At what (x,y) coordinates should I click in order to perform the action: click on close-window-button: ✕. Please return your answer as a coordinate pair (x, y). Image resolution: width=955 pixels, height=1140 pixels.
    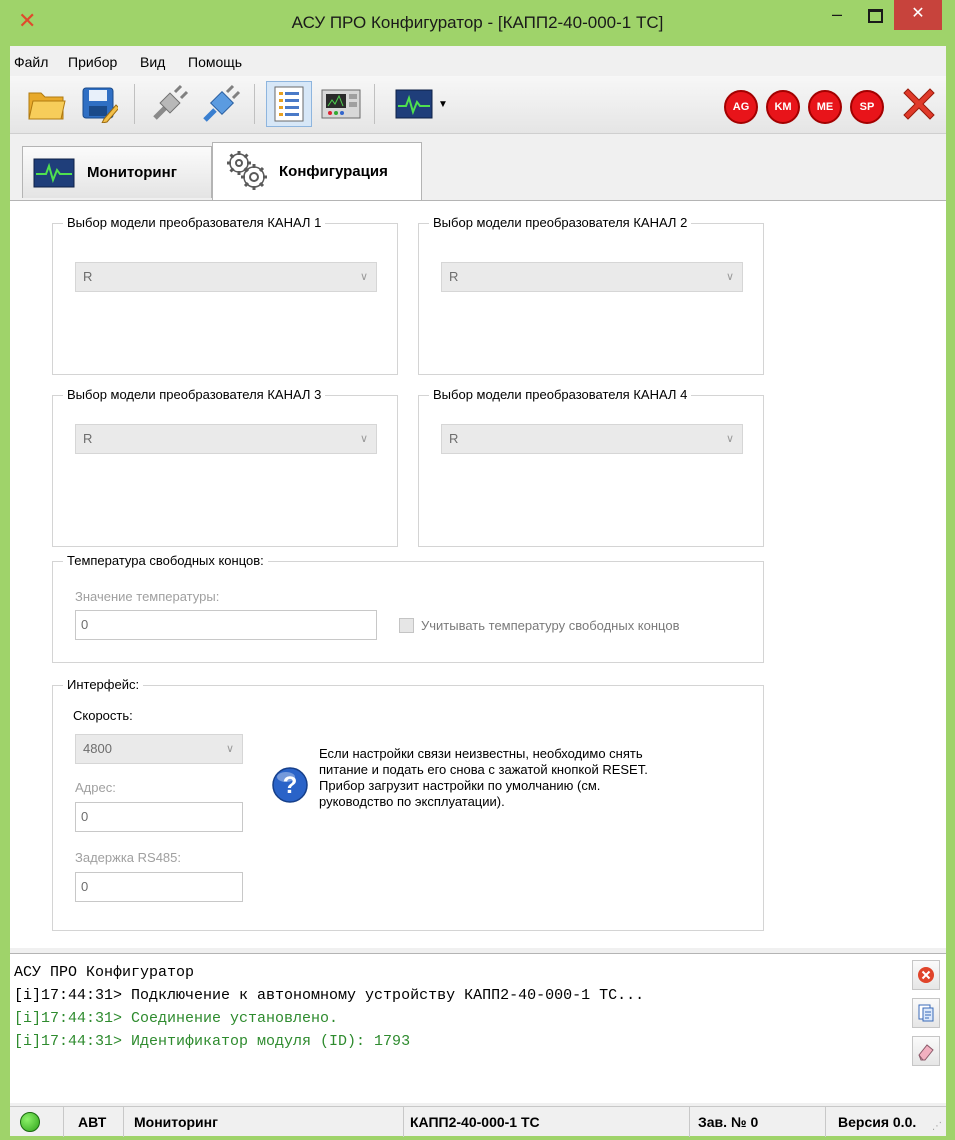
    Looking at the image, I should click on (918, 15).